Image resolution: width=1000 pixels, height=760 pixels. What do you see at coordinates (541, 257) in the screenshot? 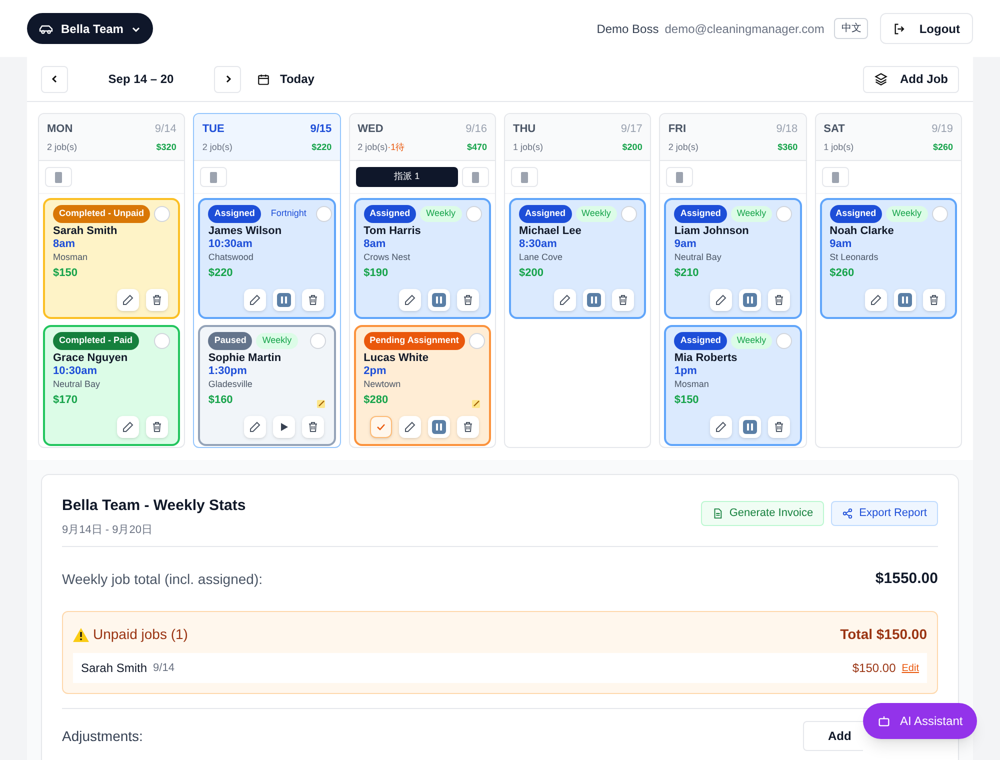
I see `suburb: Lane Cove` at bounding box center [541, 257].